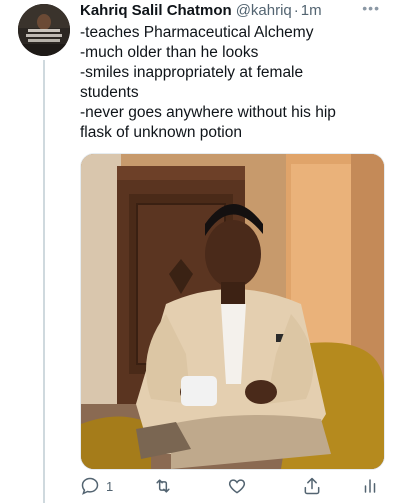  Describe the element at coordinates (90, 486) in the screenshot. I see `reply-icon` at that location.